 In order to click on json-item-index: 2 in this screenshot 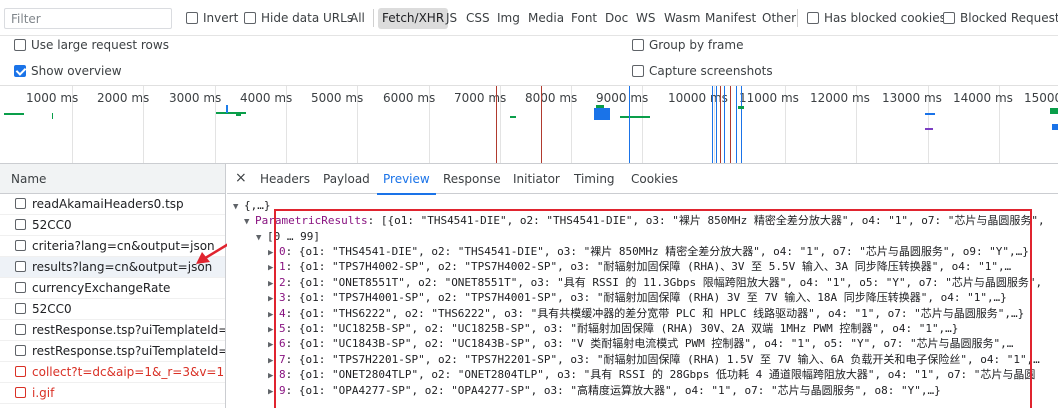, I will do `click(282, 282)`.